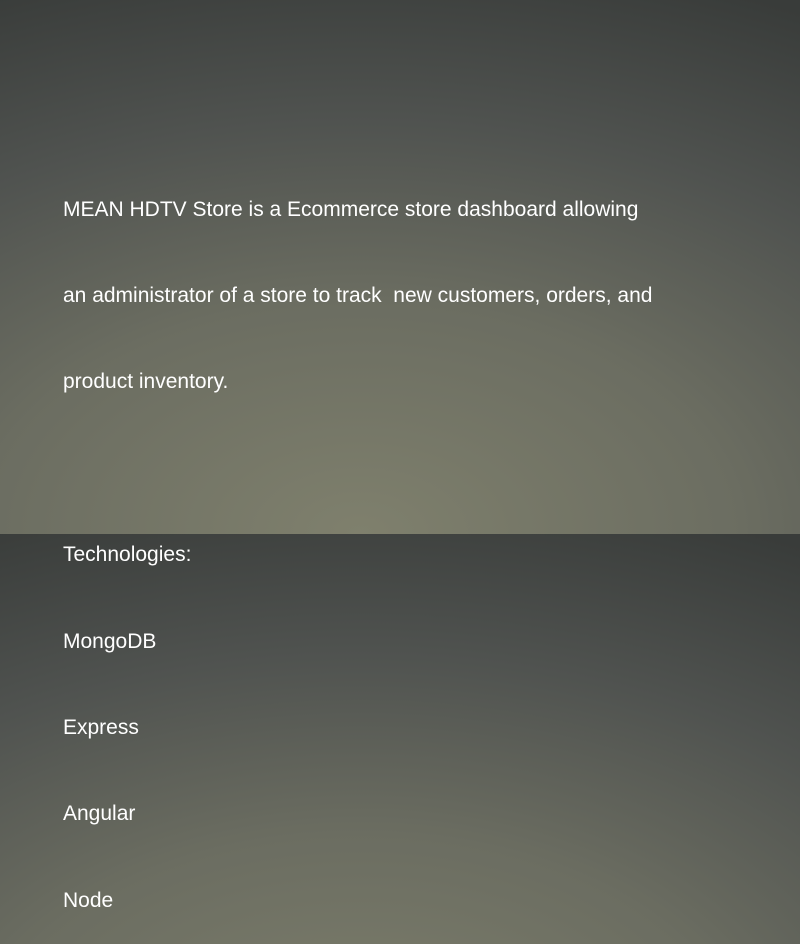 This screenshot has width=800, height=944. Describe the element at coordinates (110, 641) in the screenshot. I see `technology-item: MongoDB` at that location.